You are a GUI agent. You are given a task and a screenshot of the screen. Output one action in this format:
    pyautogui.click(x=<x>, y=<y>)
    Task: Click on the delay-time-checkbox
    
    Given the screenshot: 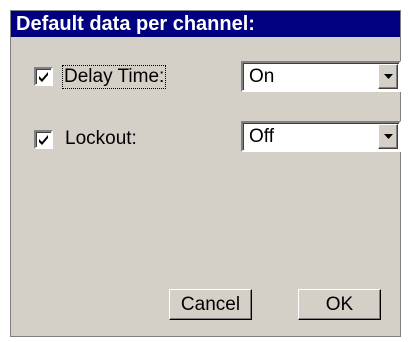 What is the action you would take?
    pyautogui.click(x=43, y=76)
    